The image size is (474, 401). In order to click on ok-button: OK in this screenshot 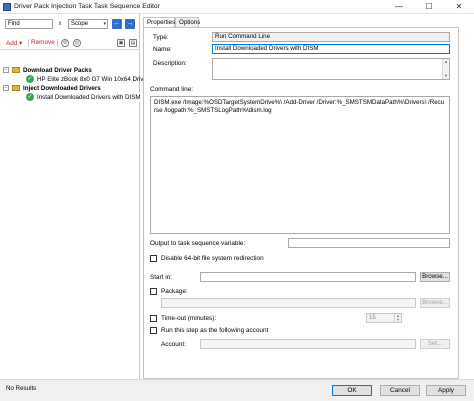, I will do `click(352, 390)`.